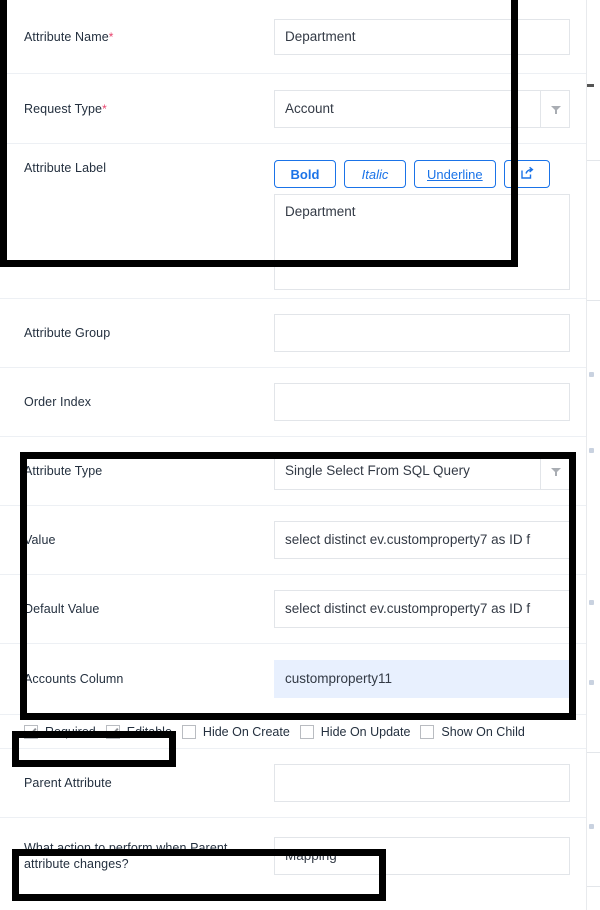 This screenshot has height=910, width=600. What do you see at coordinates (112, 731) in the screenshot?
I see `checkbox-editable` at bounding box center [112, 731].